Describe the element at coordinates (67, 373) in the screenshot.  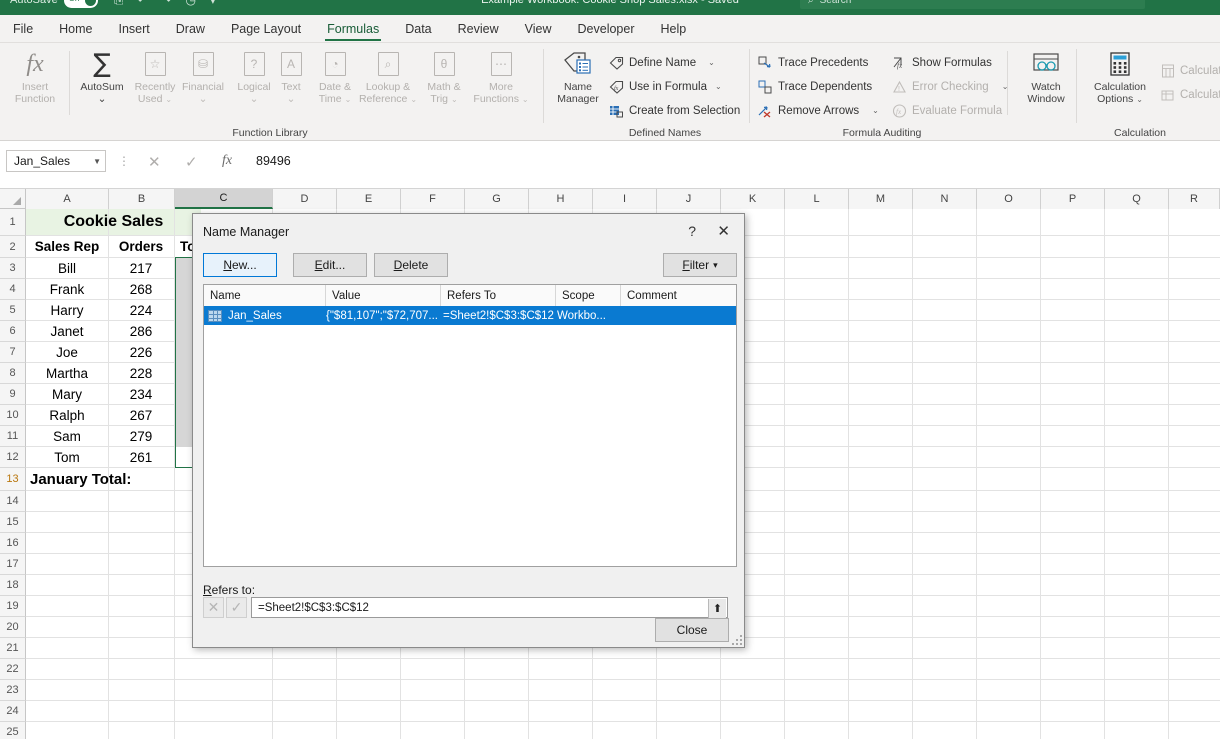
I see `cell-A8: Martha` at that location.